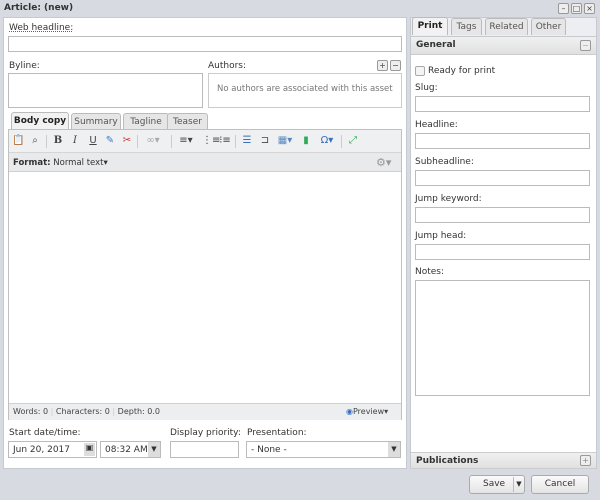  I want to click on jump-keyword-label: Jump keyword:, so click(448, 199).